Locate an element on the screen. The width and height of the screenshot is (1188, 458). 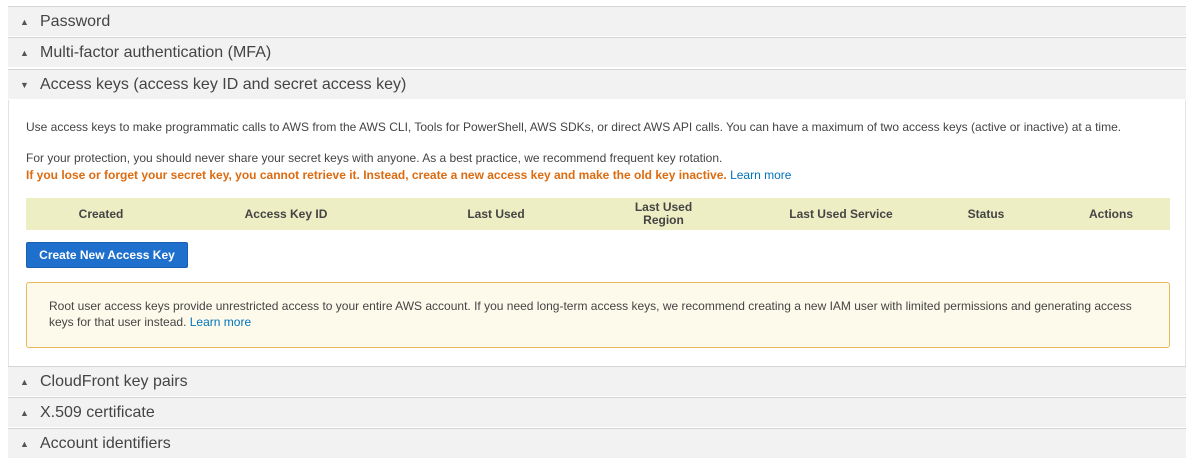
create-new-access-key-button: Create New Access Key is located at coordinates (107, 255).